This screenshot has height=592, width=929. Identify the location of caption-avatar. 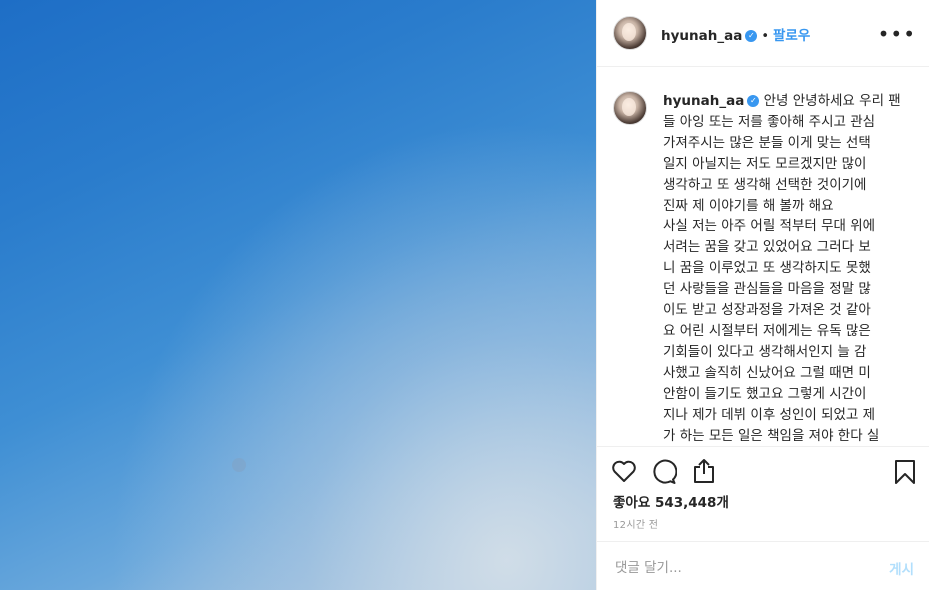
(630, 108).